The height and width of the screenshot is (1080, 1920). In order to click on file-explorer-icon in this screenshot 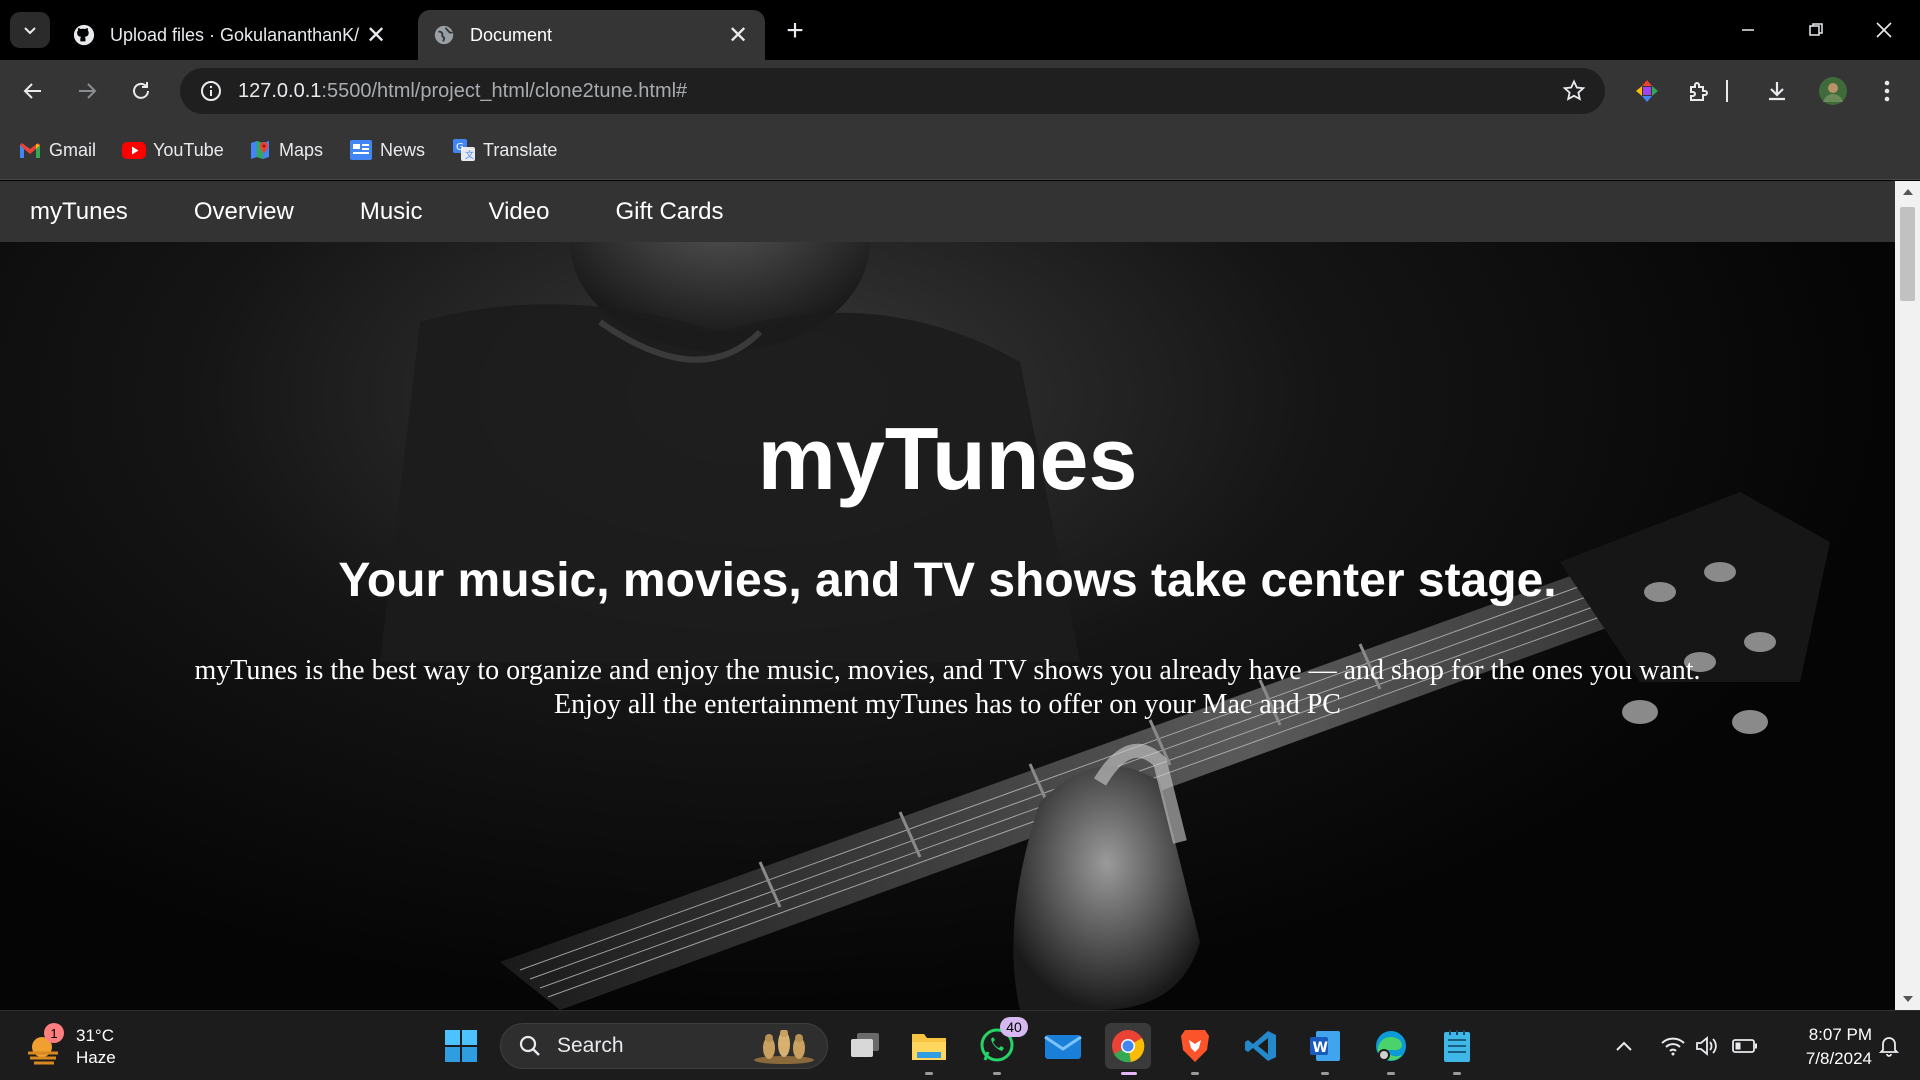, I will do `click(929, 1047)`.